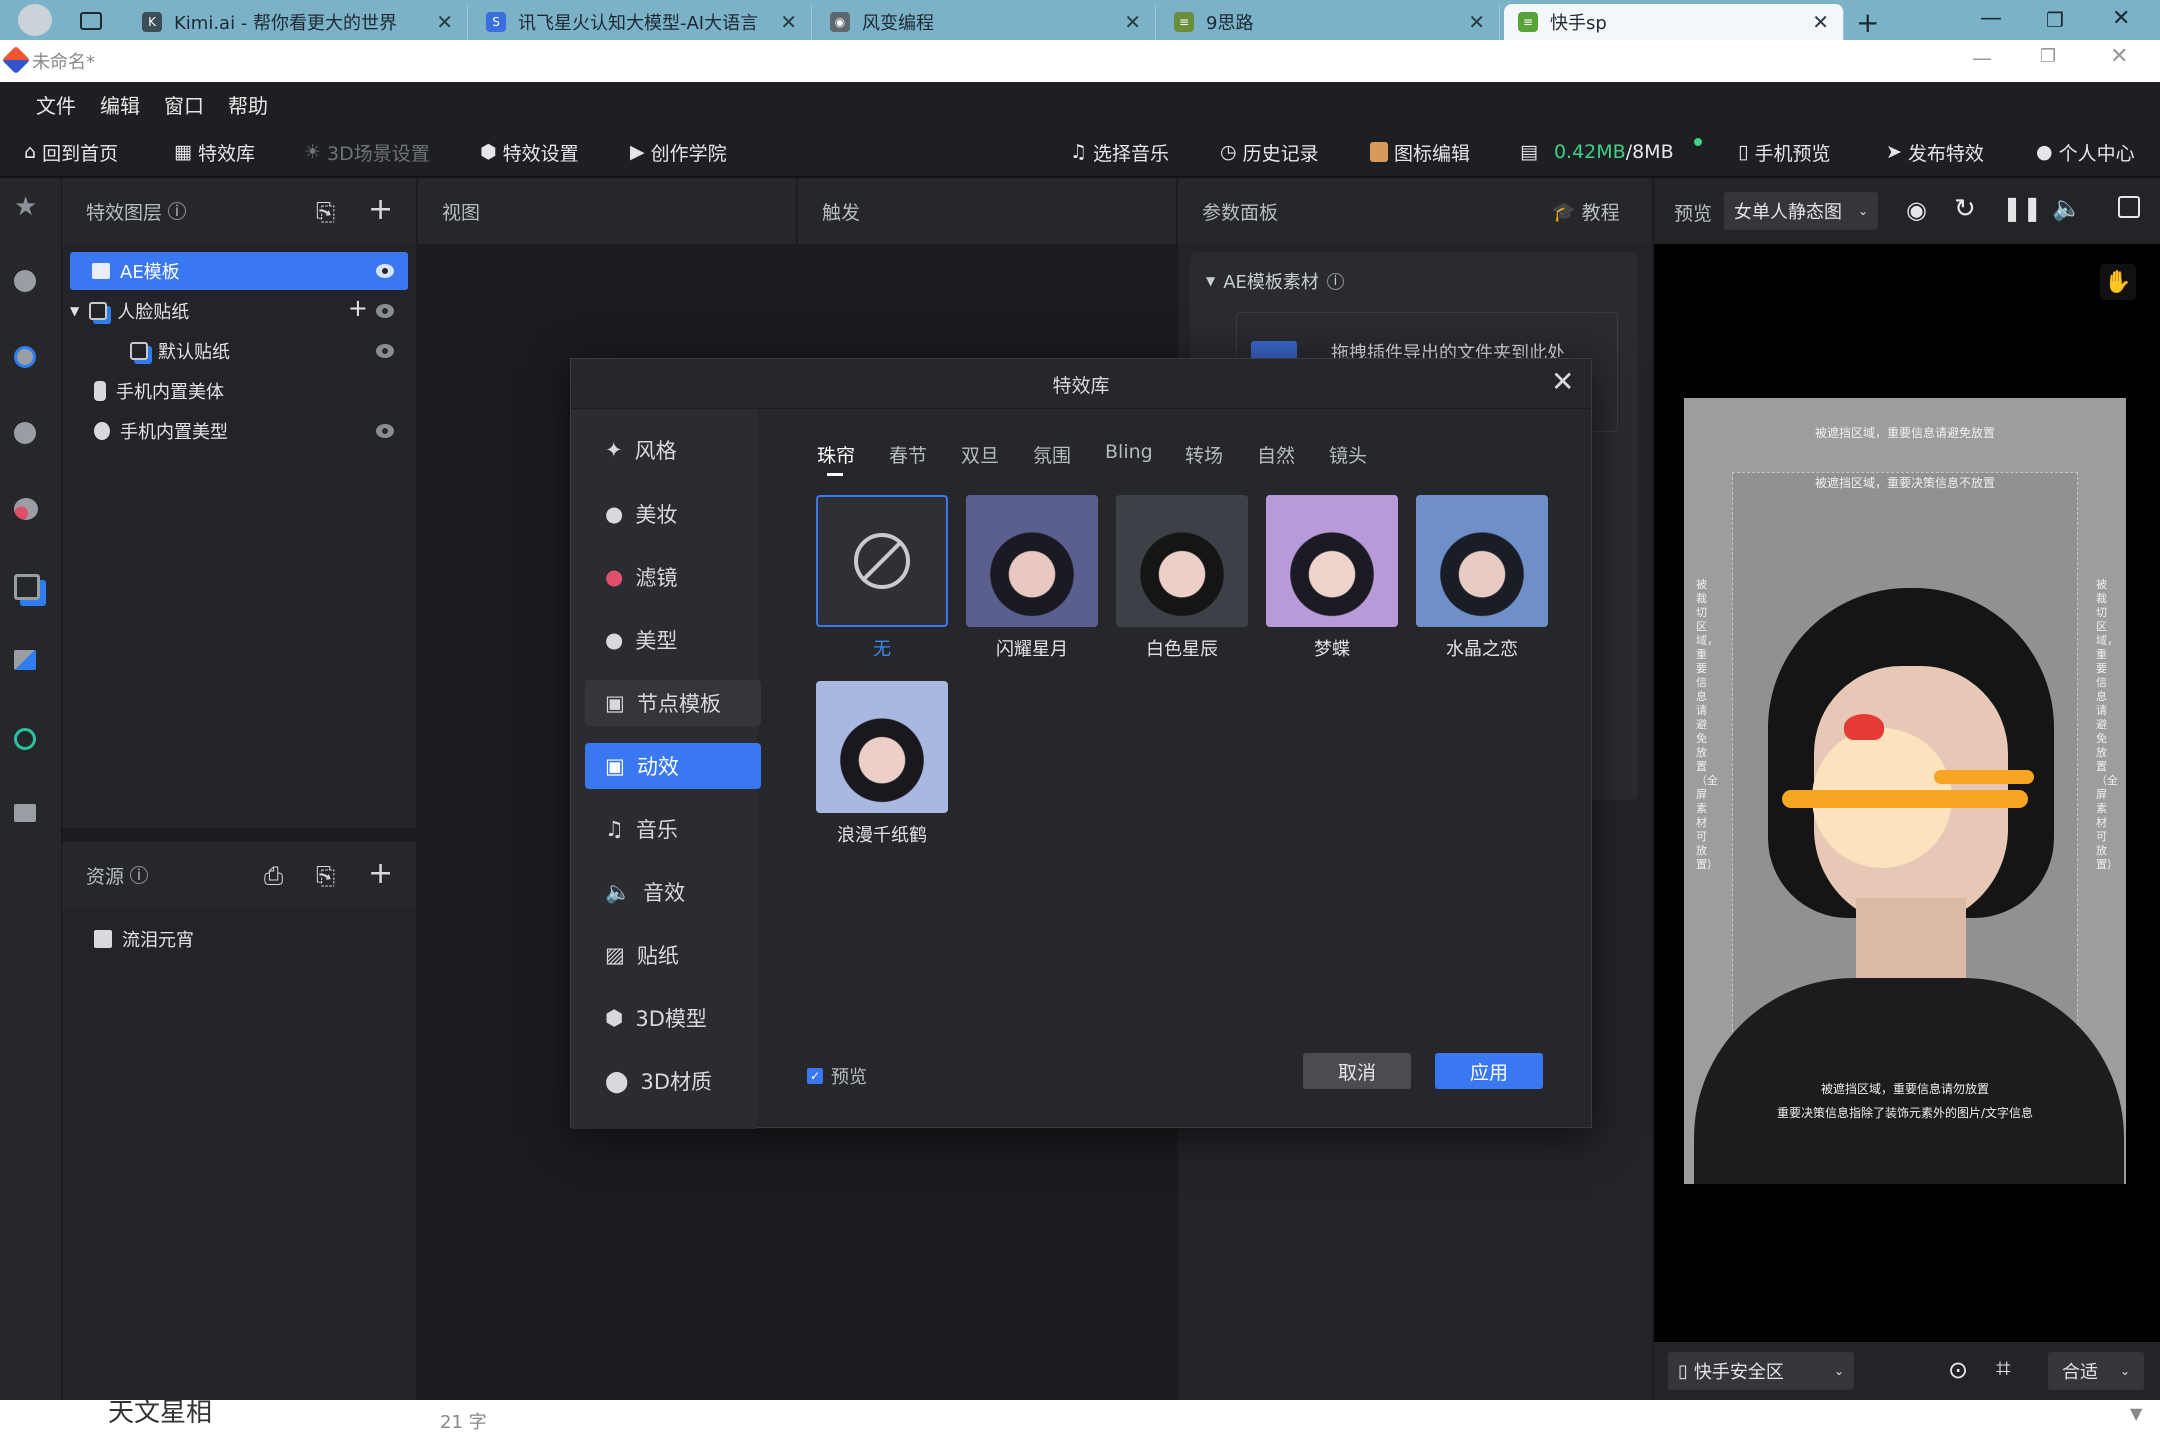  I want to click on preview-checkbox: ✓ 预览, so click(837, 1076).